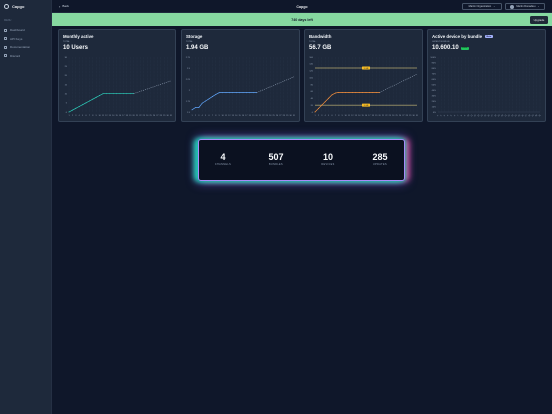 The height and width of the screenshot is (414, 552). What do you see at coordinates (525, 6) in the screenshot?
I see `user-menu: Martin Donadieu ⌄` at bounding box center [525, 6].